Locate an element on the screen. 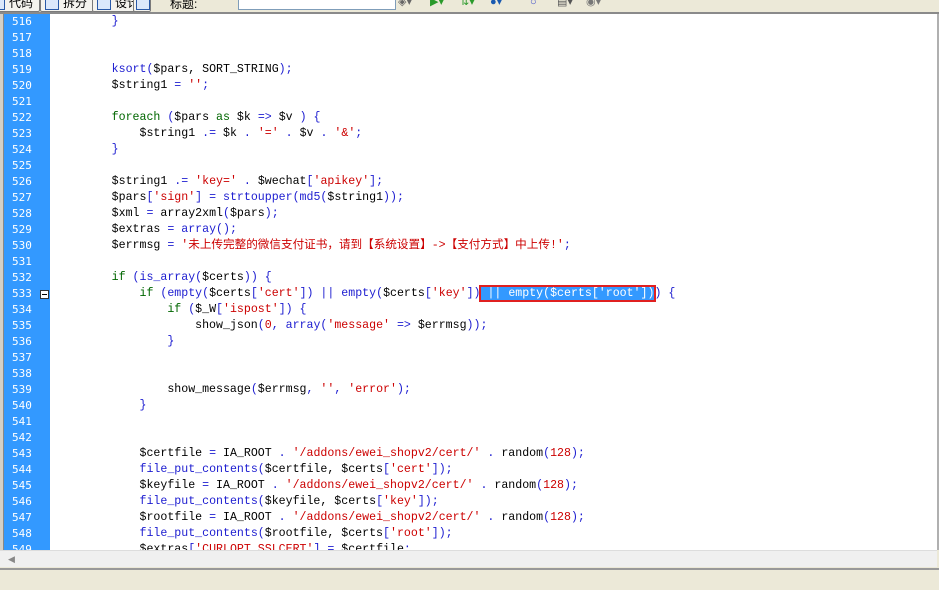  code-line: 520 $string1 = ''; is located at coordinates (468, 86).